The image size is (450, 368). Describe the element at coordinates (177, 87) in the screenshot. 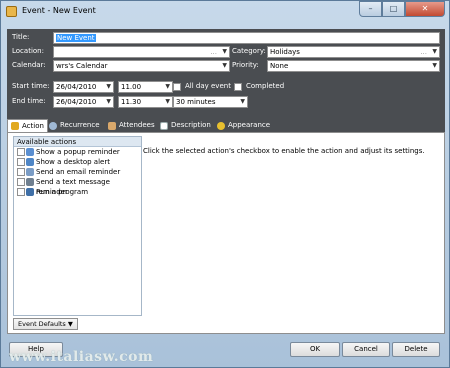

I see `all-day-checkbox` at that location.